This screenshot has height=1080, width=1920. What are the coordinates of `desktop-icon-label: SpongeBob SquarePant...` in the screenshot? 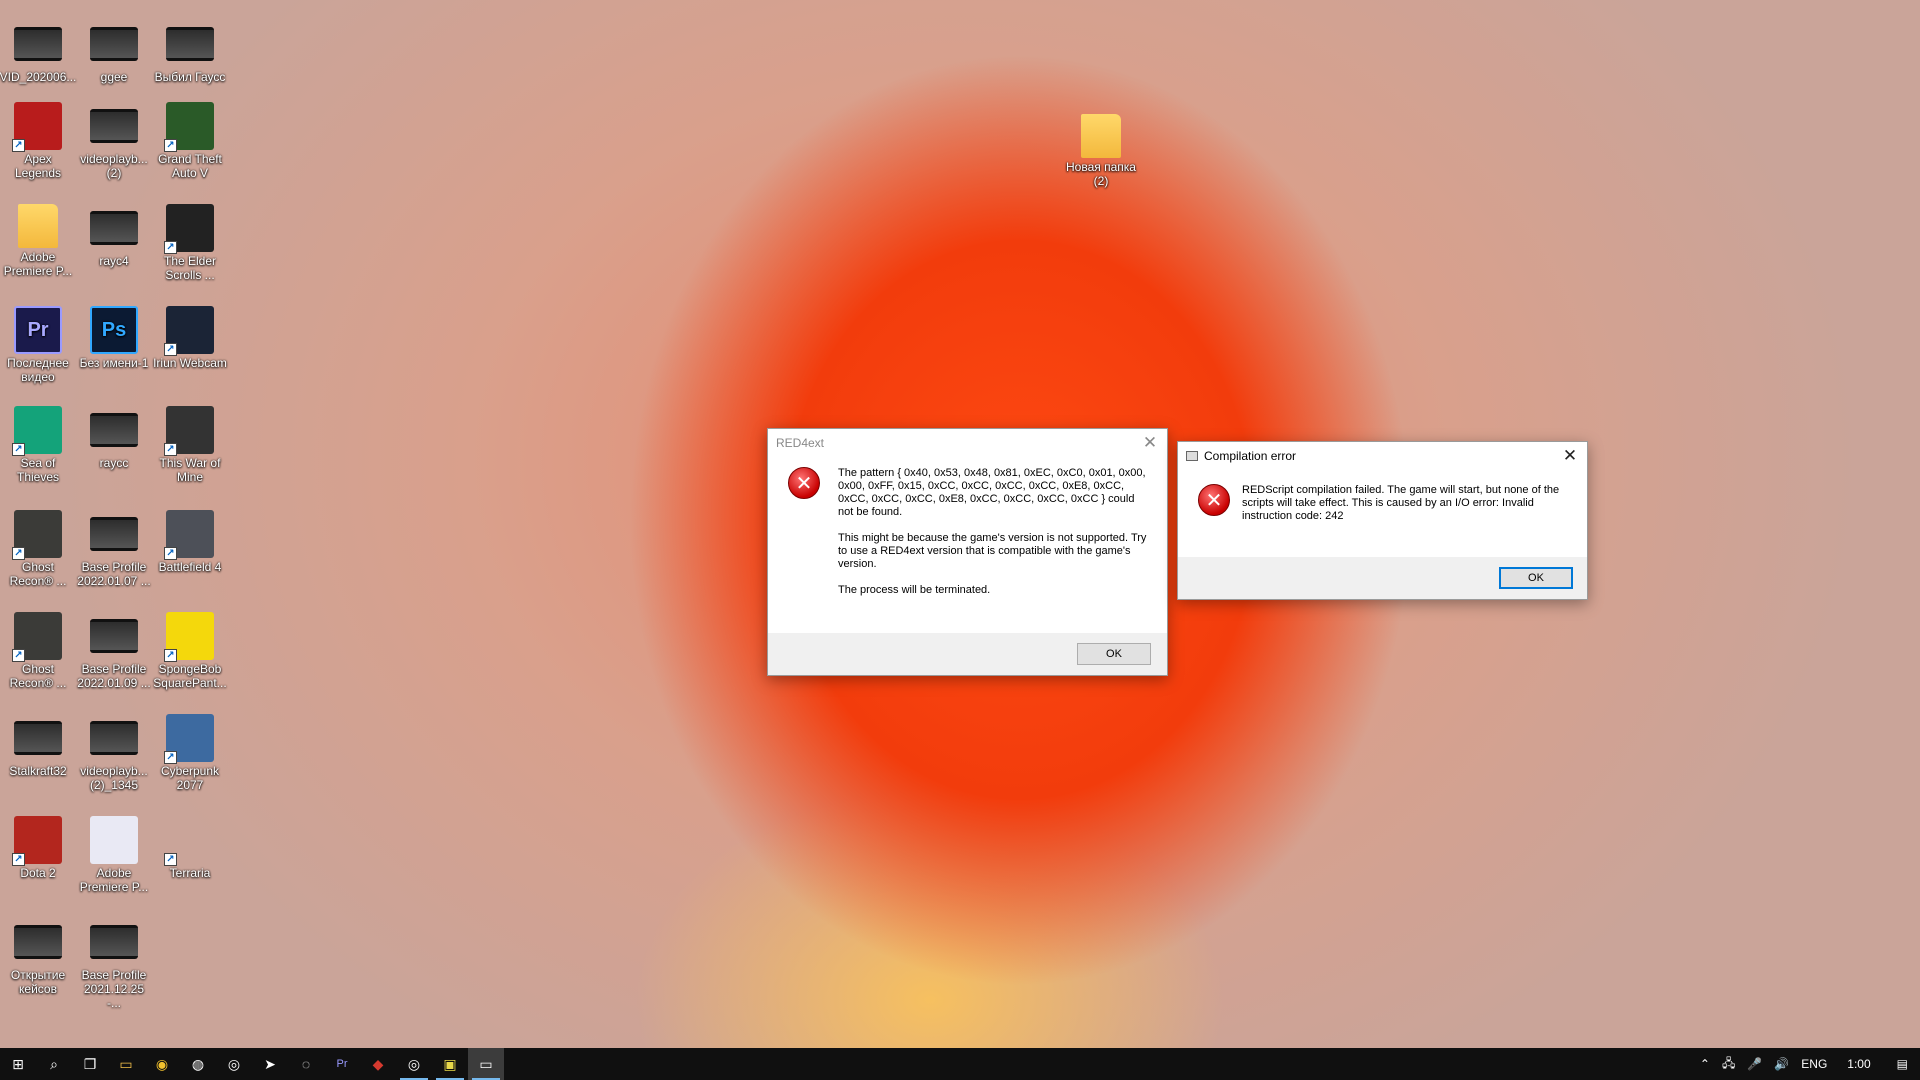 It's located at (190, 676).